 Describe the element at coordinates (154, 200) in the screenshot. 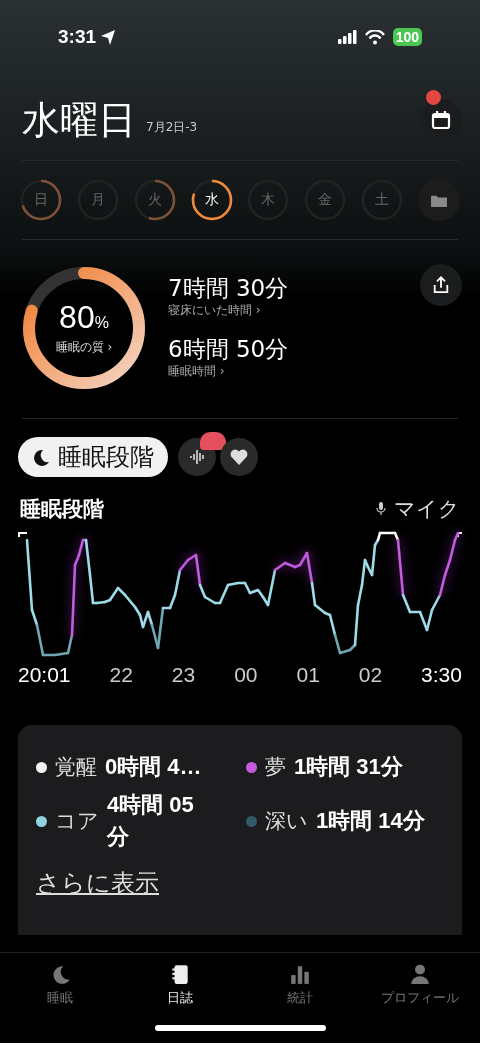

I see `day-button: 火` at that location.